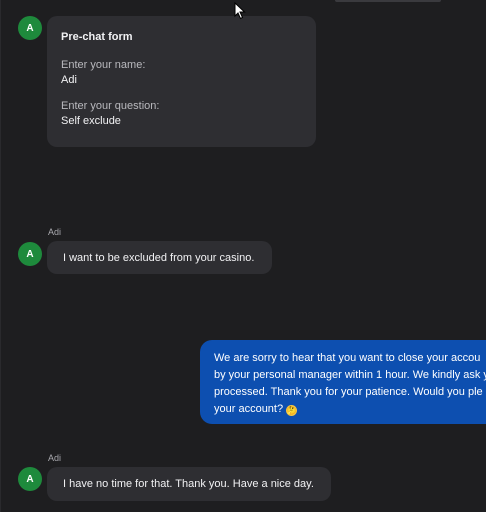 The width and height of the screenshot is (486, 512). Describe the element at coordinates (388, 1) in the screenshot. I see `previous-message-edge` at that location.